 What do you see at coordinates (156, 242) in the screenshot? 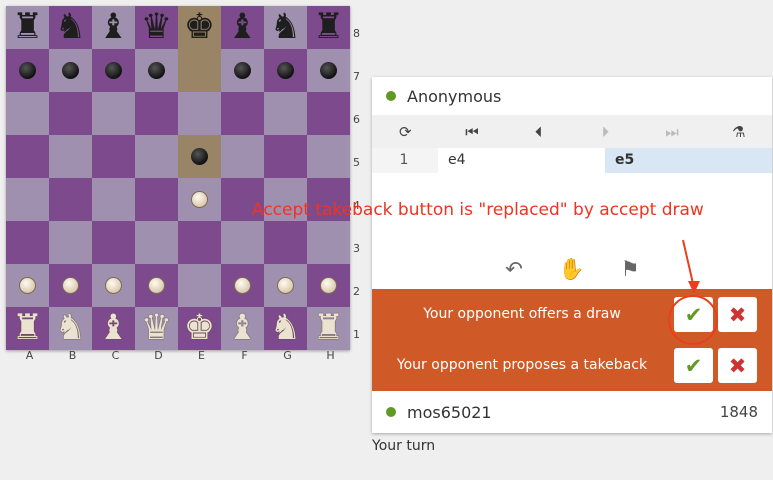
I see `board-square-d3` at bounding box center [156, 242].